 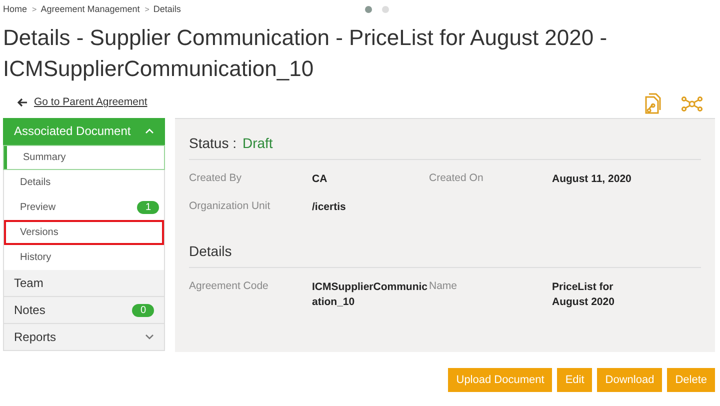 What do you see at coordinates (35, 337) in the screenshot?
I see `section-label: Reports` at bounding box center [35, 337].